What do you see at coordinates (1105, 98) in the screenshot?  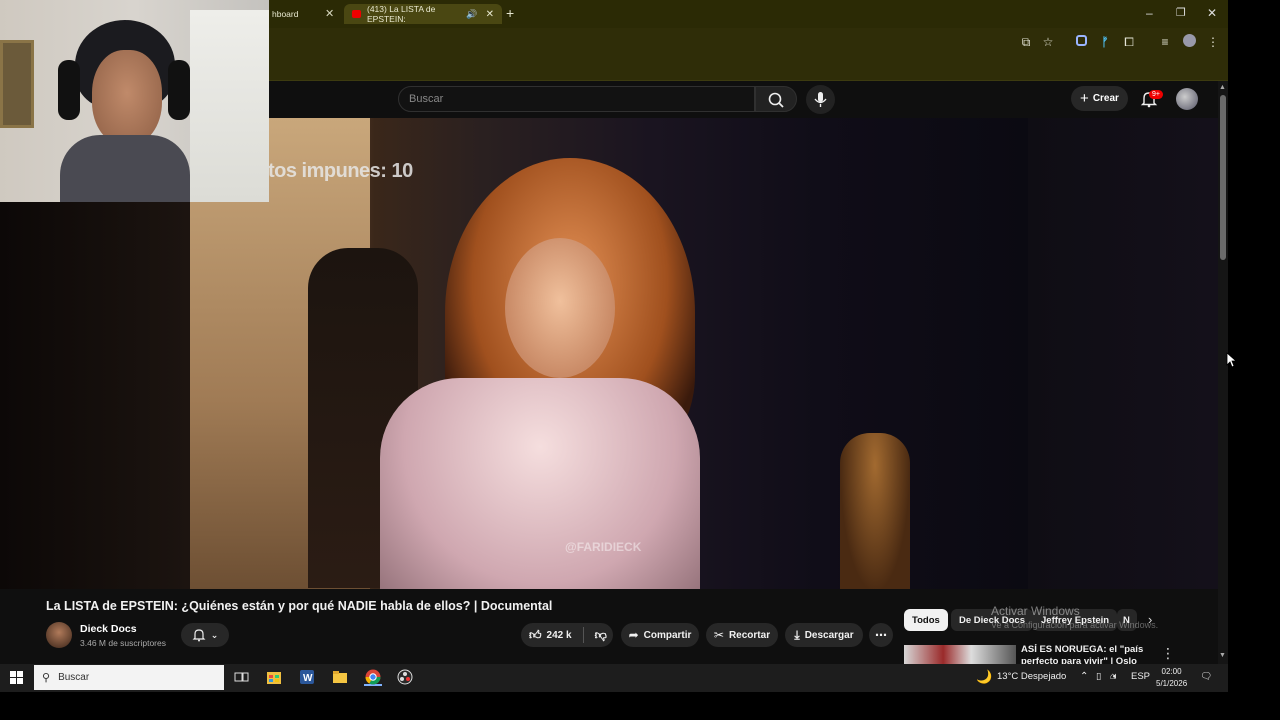 I see `create-label: Crear` at bounding box center [1105, 98].